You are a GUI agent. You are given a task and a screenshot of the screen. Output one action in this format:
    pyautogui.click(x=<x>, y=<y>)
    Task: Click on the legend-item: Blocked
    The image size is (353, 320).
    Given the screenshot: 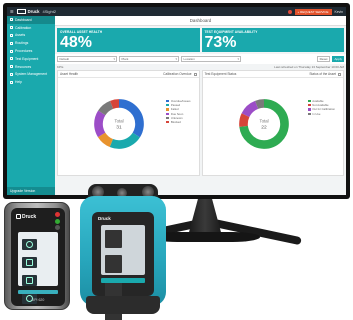 What is the action you would take?
    pyautogui.click(x=178, y=122)
    